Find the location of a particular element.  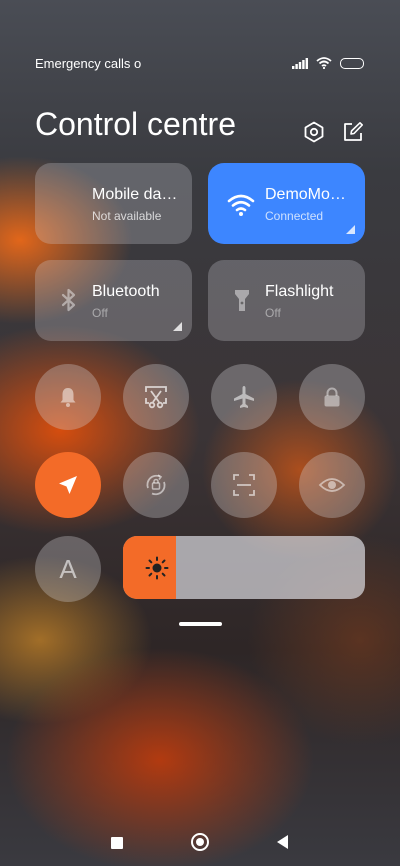

reading-mode-toggle is located at coordinates (332, 485).